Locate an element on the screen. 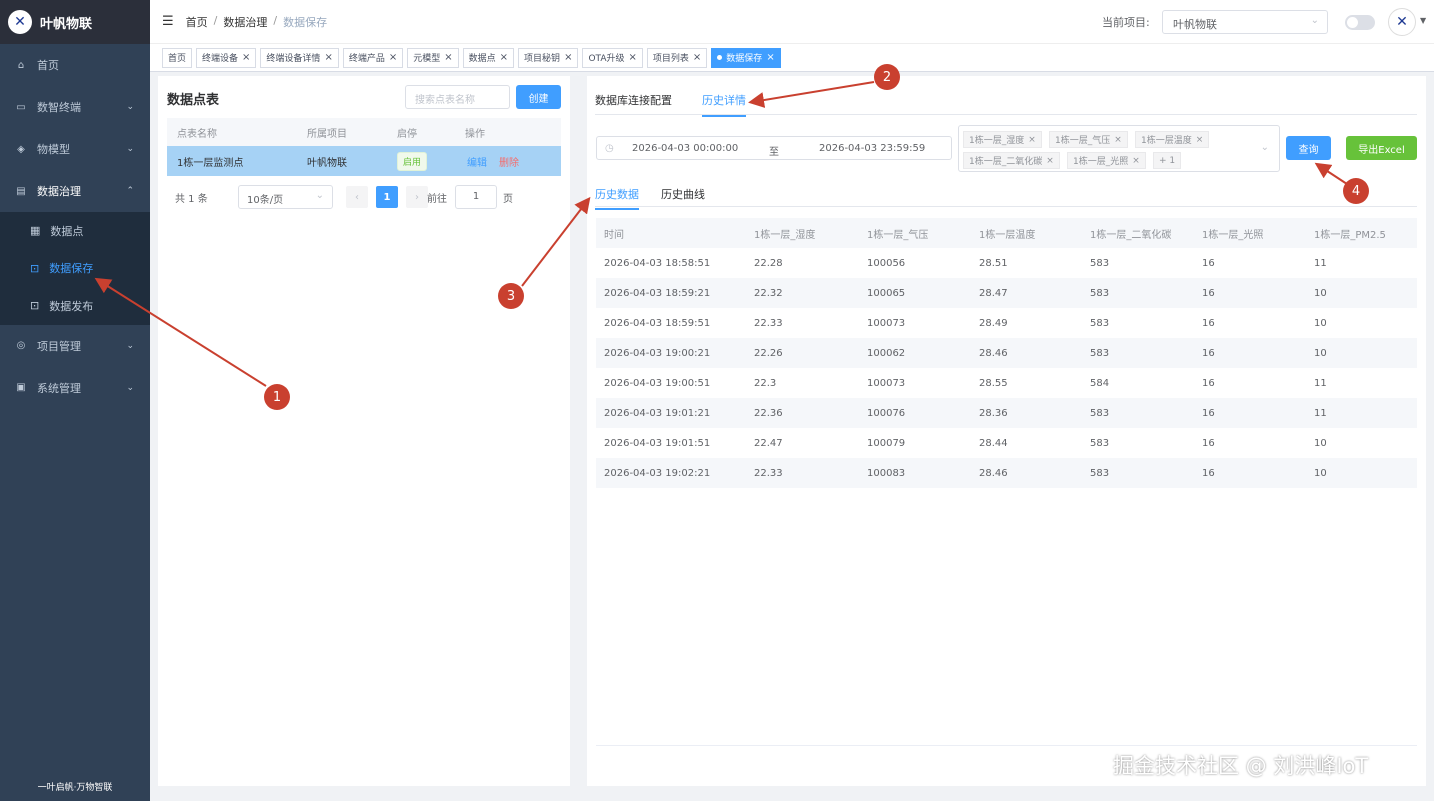 This screenshot has width=1434, height=801. page-size-select: 10条/页 ⌄ is located at coordinates (285, 197).